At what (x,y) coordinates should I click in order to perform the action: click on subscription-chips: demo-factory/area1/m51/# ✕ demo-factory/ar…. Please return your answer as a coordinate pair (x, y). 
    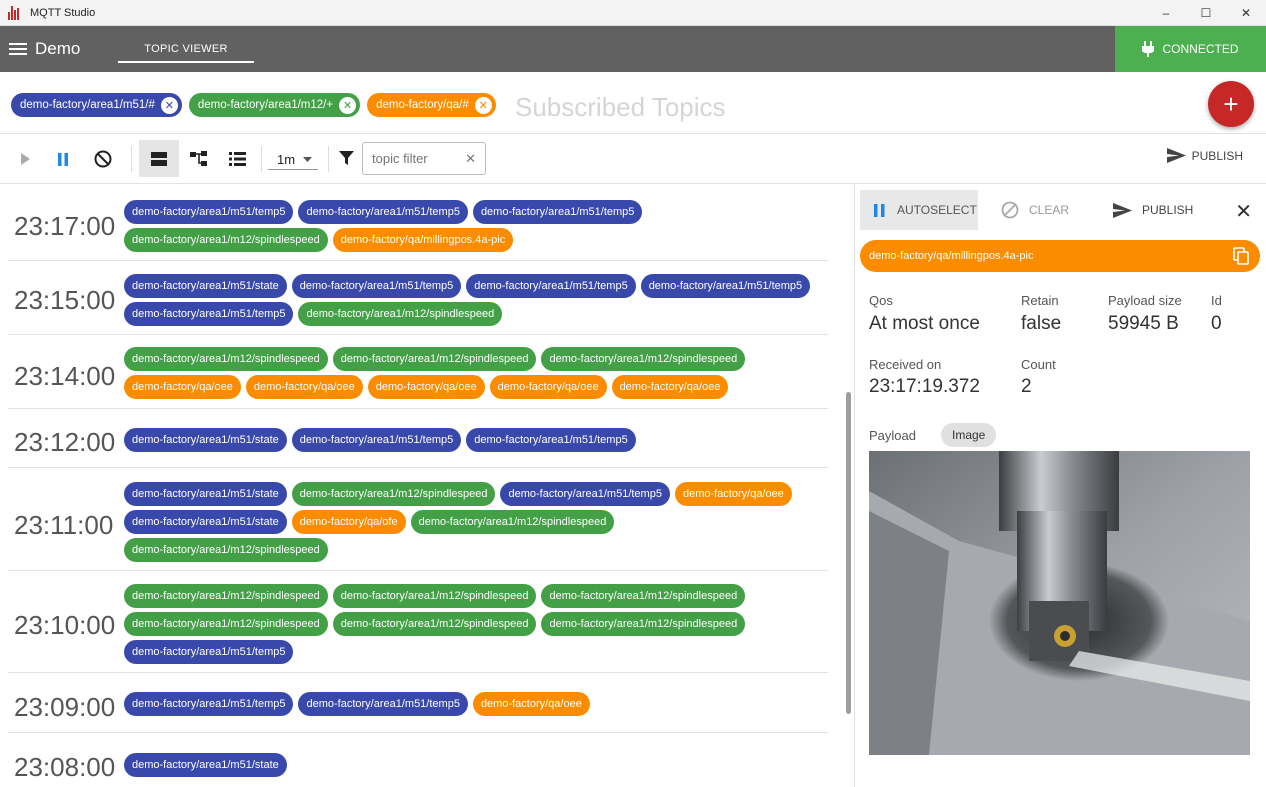
    Looking at the image, I should click on (253, 105).